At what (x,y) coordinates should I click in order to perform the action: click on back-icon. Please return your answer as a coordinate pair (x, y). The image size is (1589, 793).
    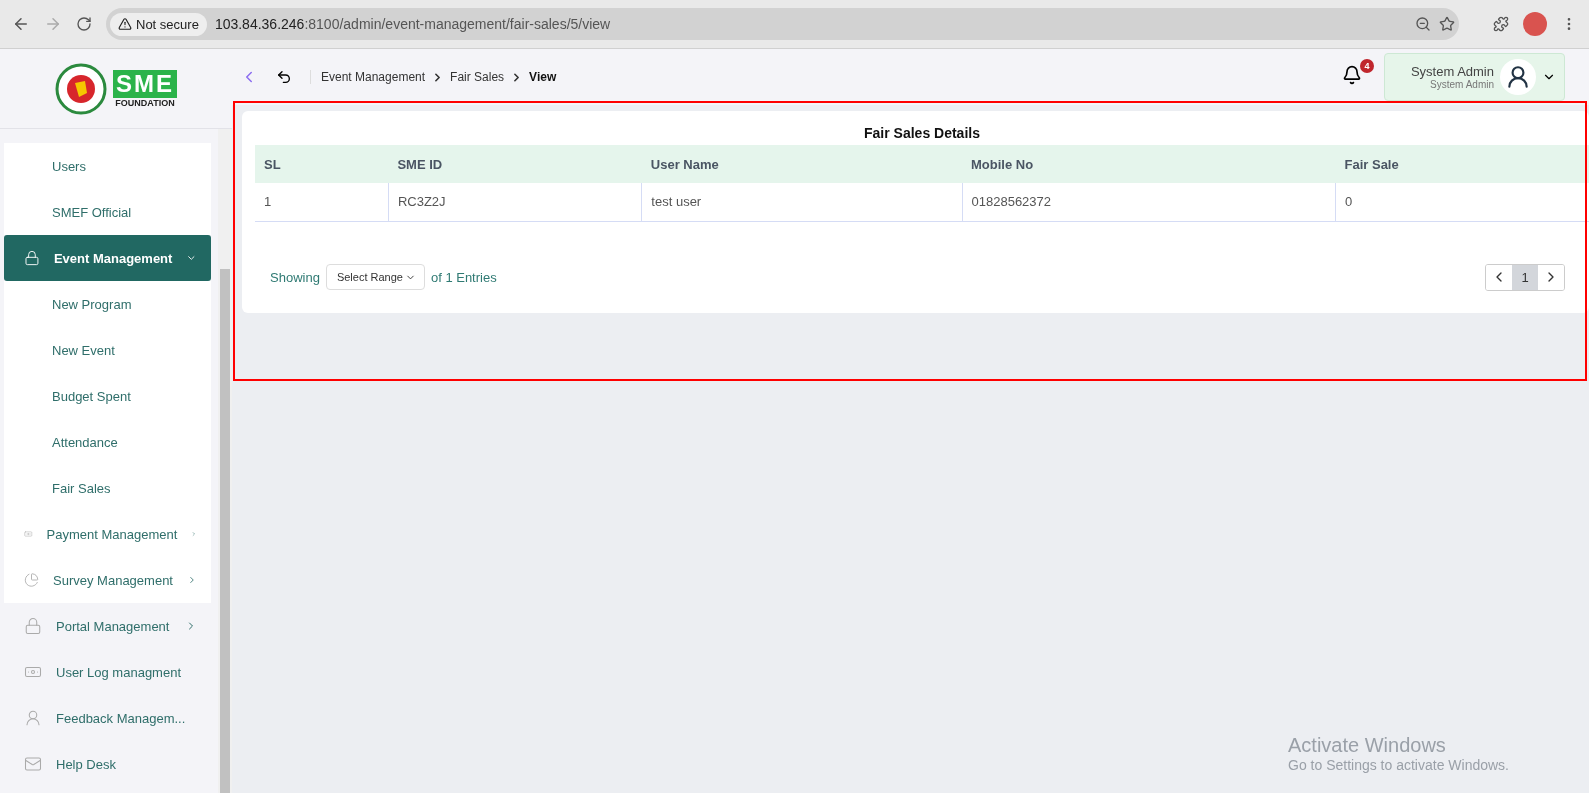
    Looking at the image, I should click on (284, 77).